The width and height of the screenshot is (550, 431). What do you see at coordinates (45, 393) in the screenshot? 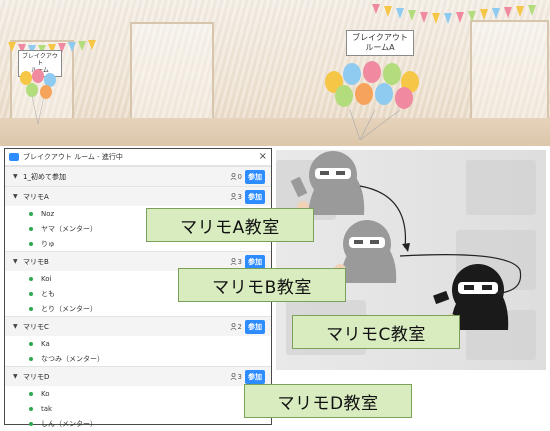
I see `participant-name: Ko` at bounding box center [45, 393].